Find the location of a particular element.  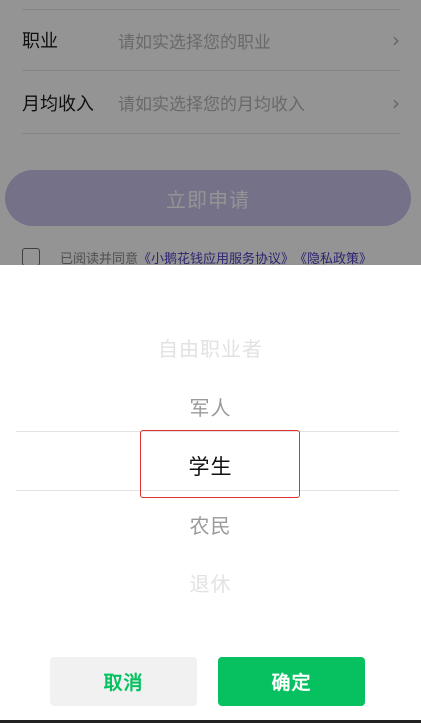

selection-highlight-box is located at coordinates (220, 464).